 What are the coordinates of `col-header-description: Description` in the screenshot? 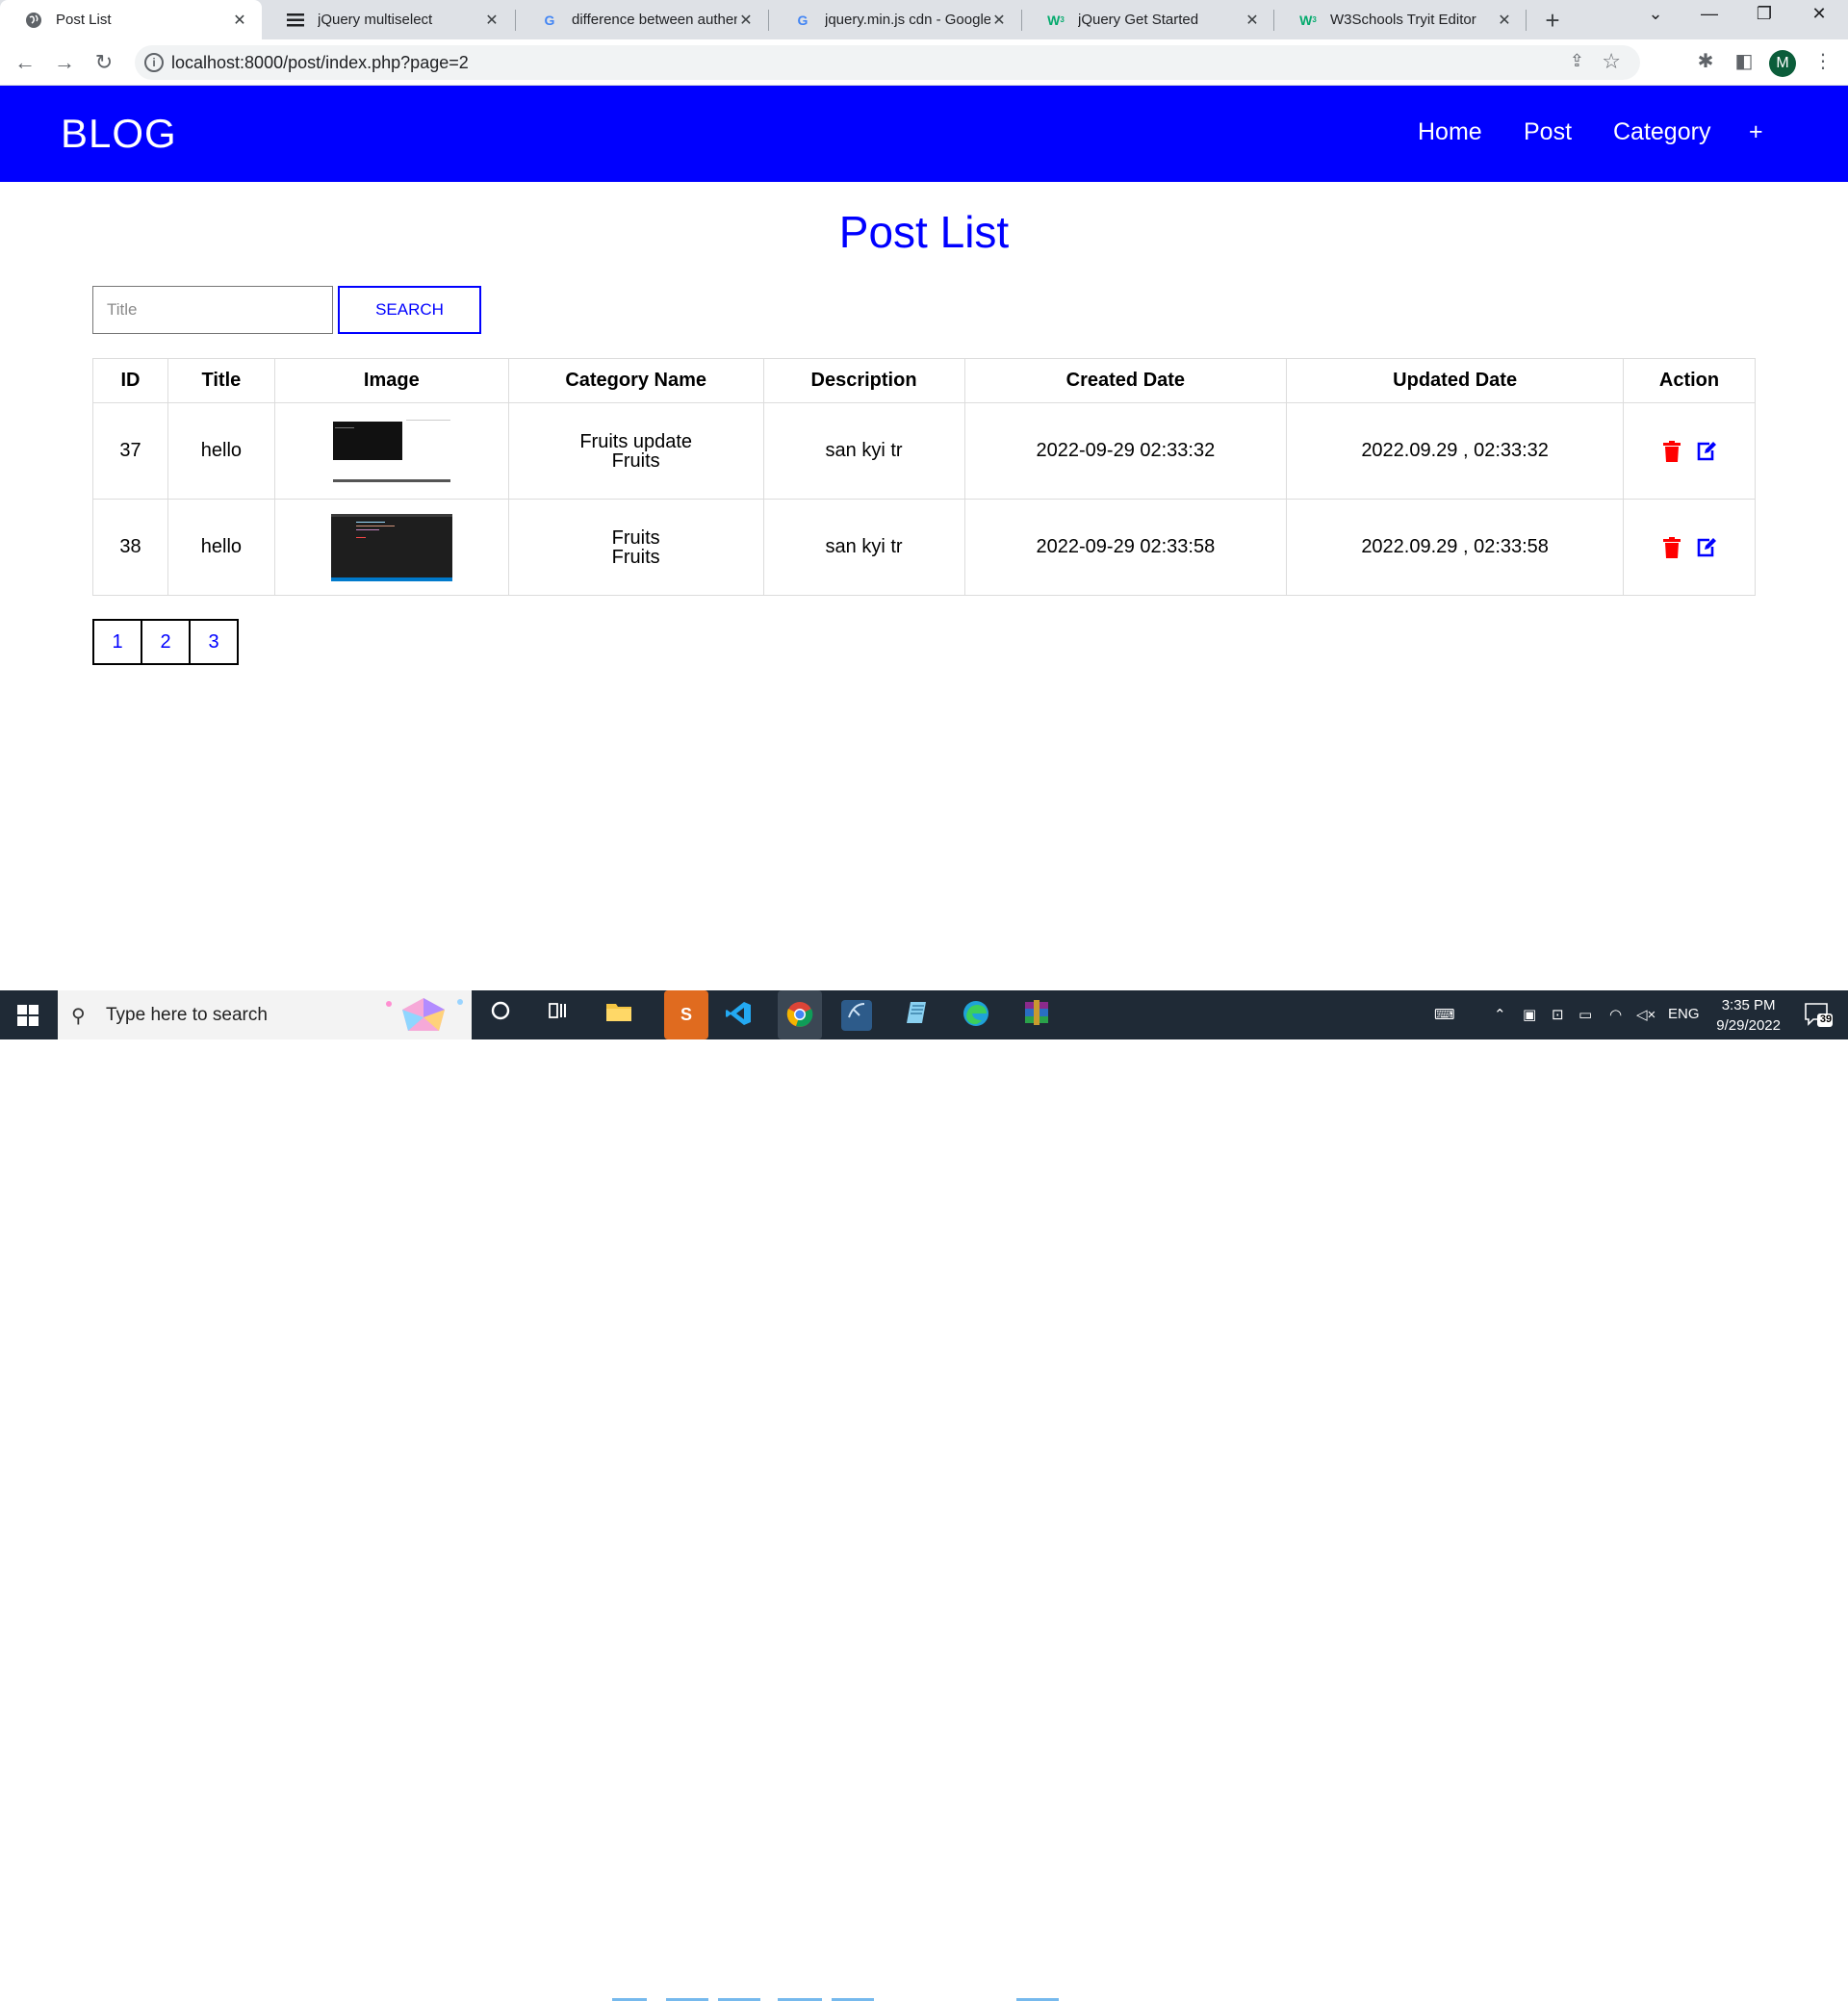 It's located at (863, 380).